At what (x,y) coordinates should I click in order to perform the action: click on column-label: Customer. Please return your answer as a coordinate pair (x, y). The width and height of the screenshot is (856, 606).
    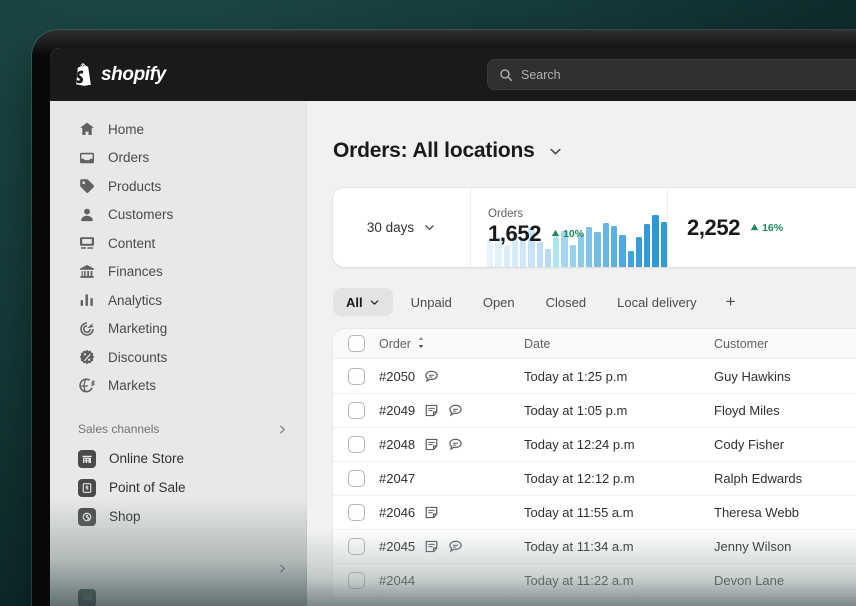
    Looking at the image, I should click on (741, 343).